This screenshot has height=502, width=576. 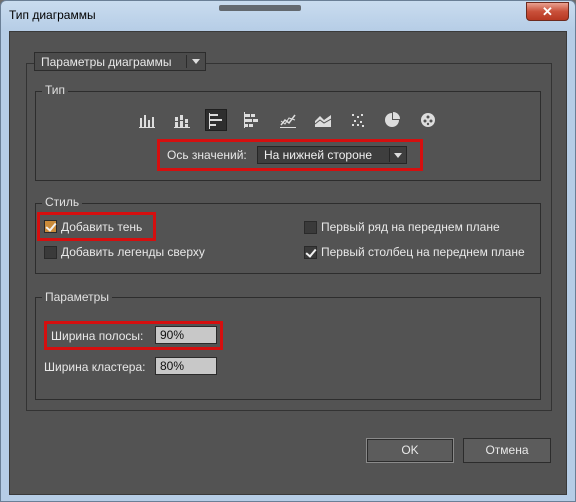 I want to click on params-group-legend: Параметры, so click(x=77, y=297).